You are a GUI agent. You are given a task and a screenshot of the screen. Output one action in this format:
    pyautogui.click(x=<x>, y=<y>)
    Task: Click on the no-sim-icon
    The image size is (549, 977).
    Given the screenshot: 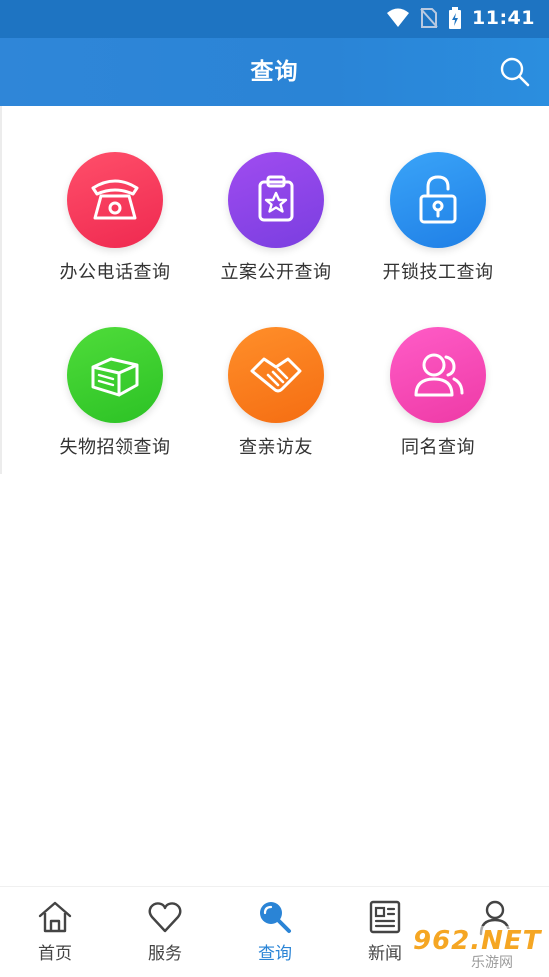 What is the action you would take?
    pyautogui.click(x=429, y=18)
    